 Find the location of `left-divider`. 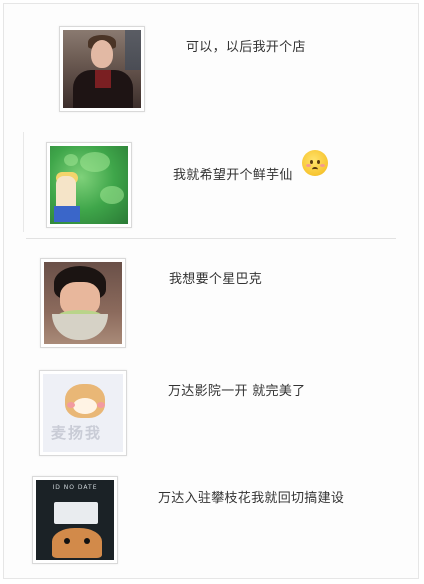

left-divider is located at coordinates (23, 182).